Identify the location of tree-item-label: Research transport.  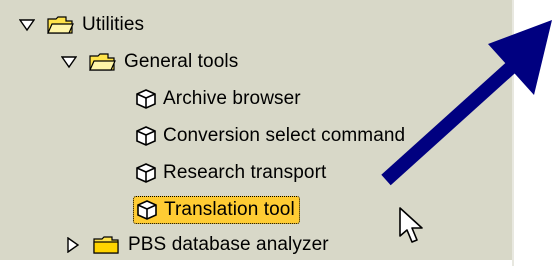
(245, 172).